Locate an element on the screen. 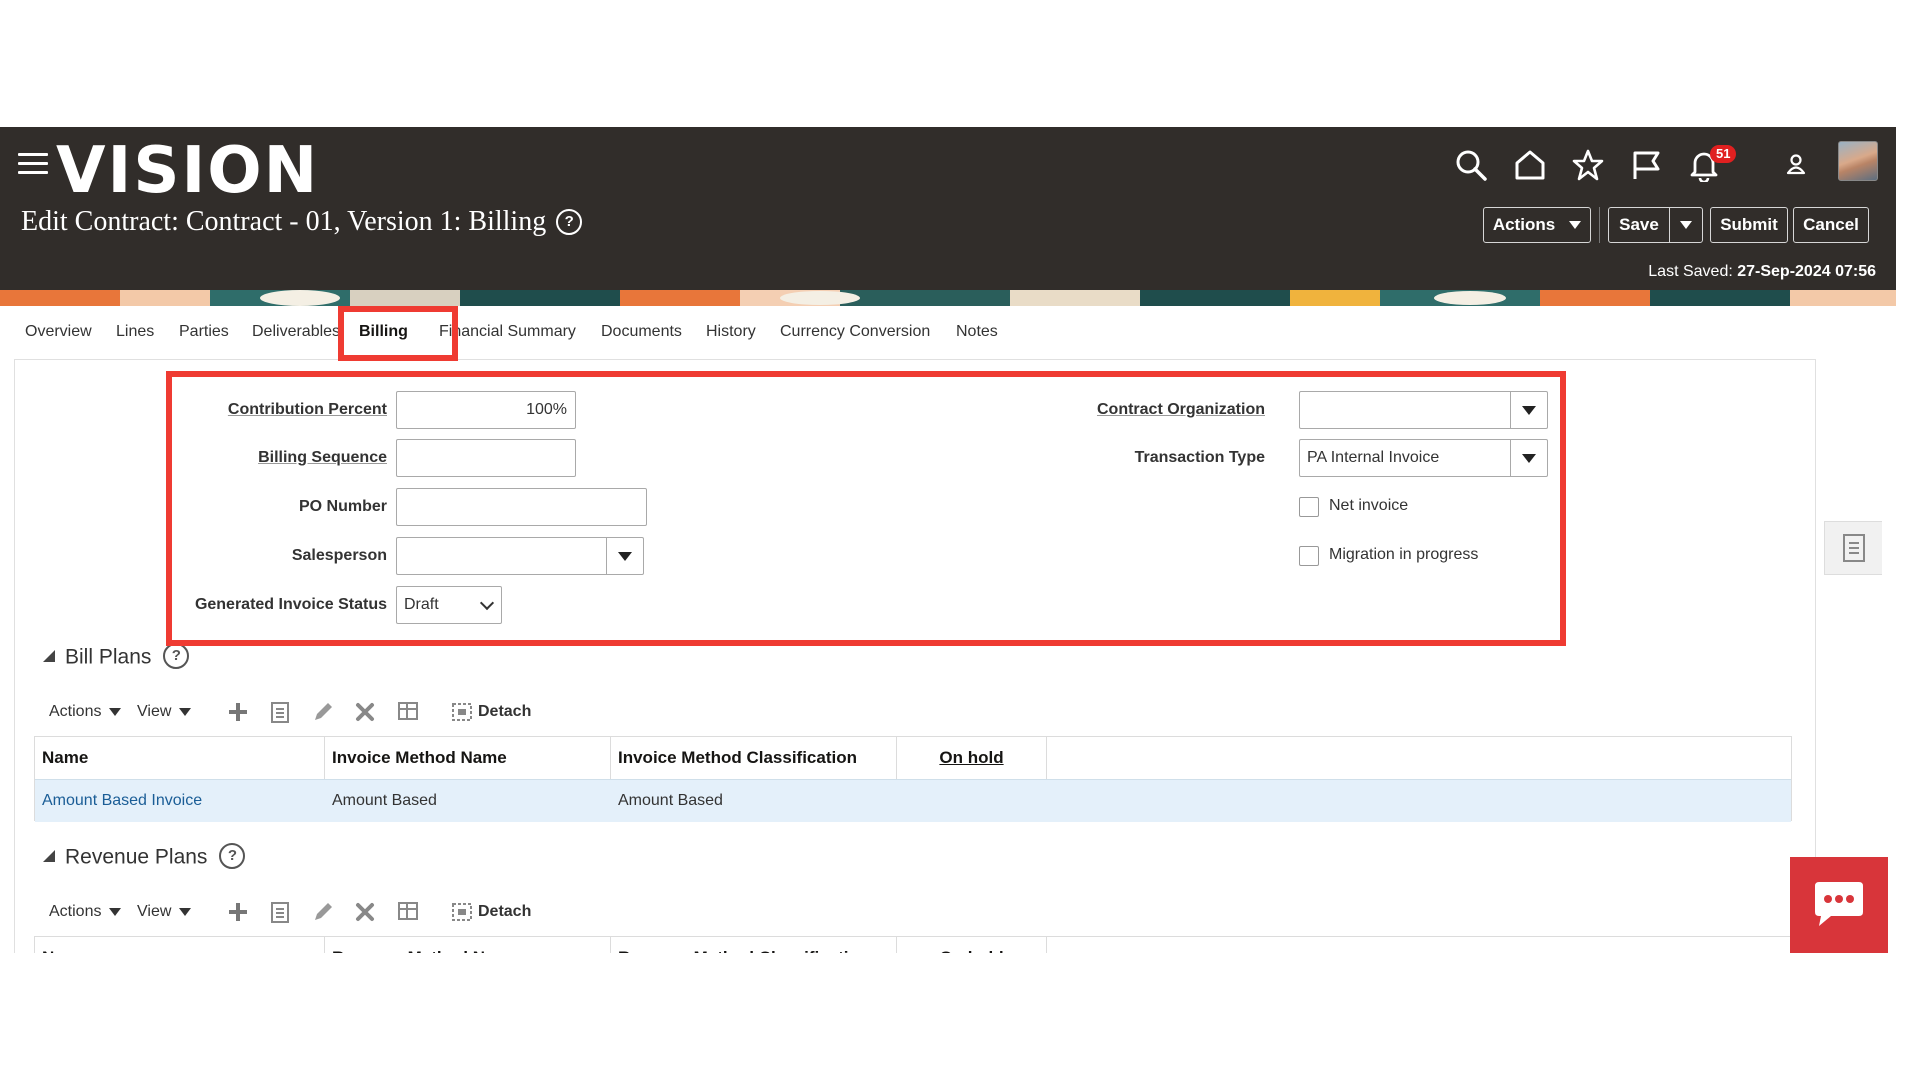 The image size is (1920, 1080). column-header-invoice-method-classification: Invoice Method Classification is located at coordinates (754, 758).